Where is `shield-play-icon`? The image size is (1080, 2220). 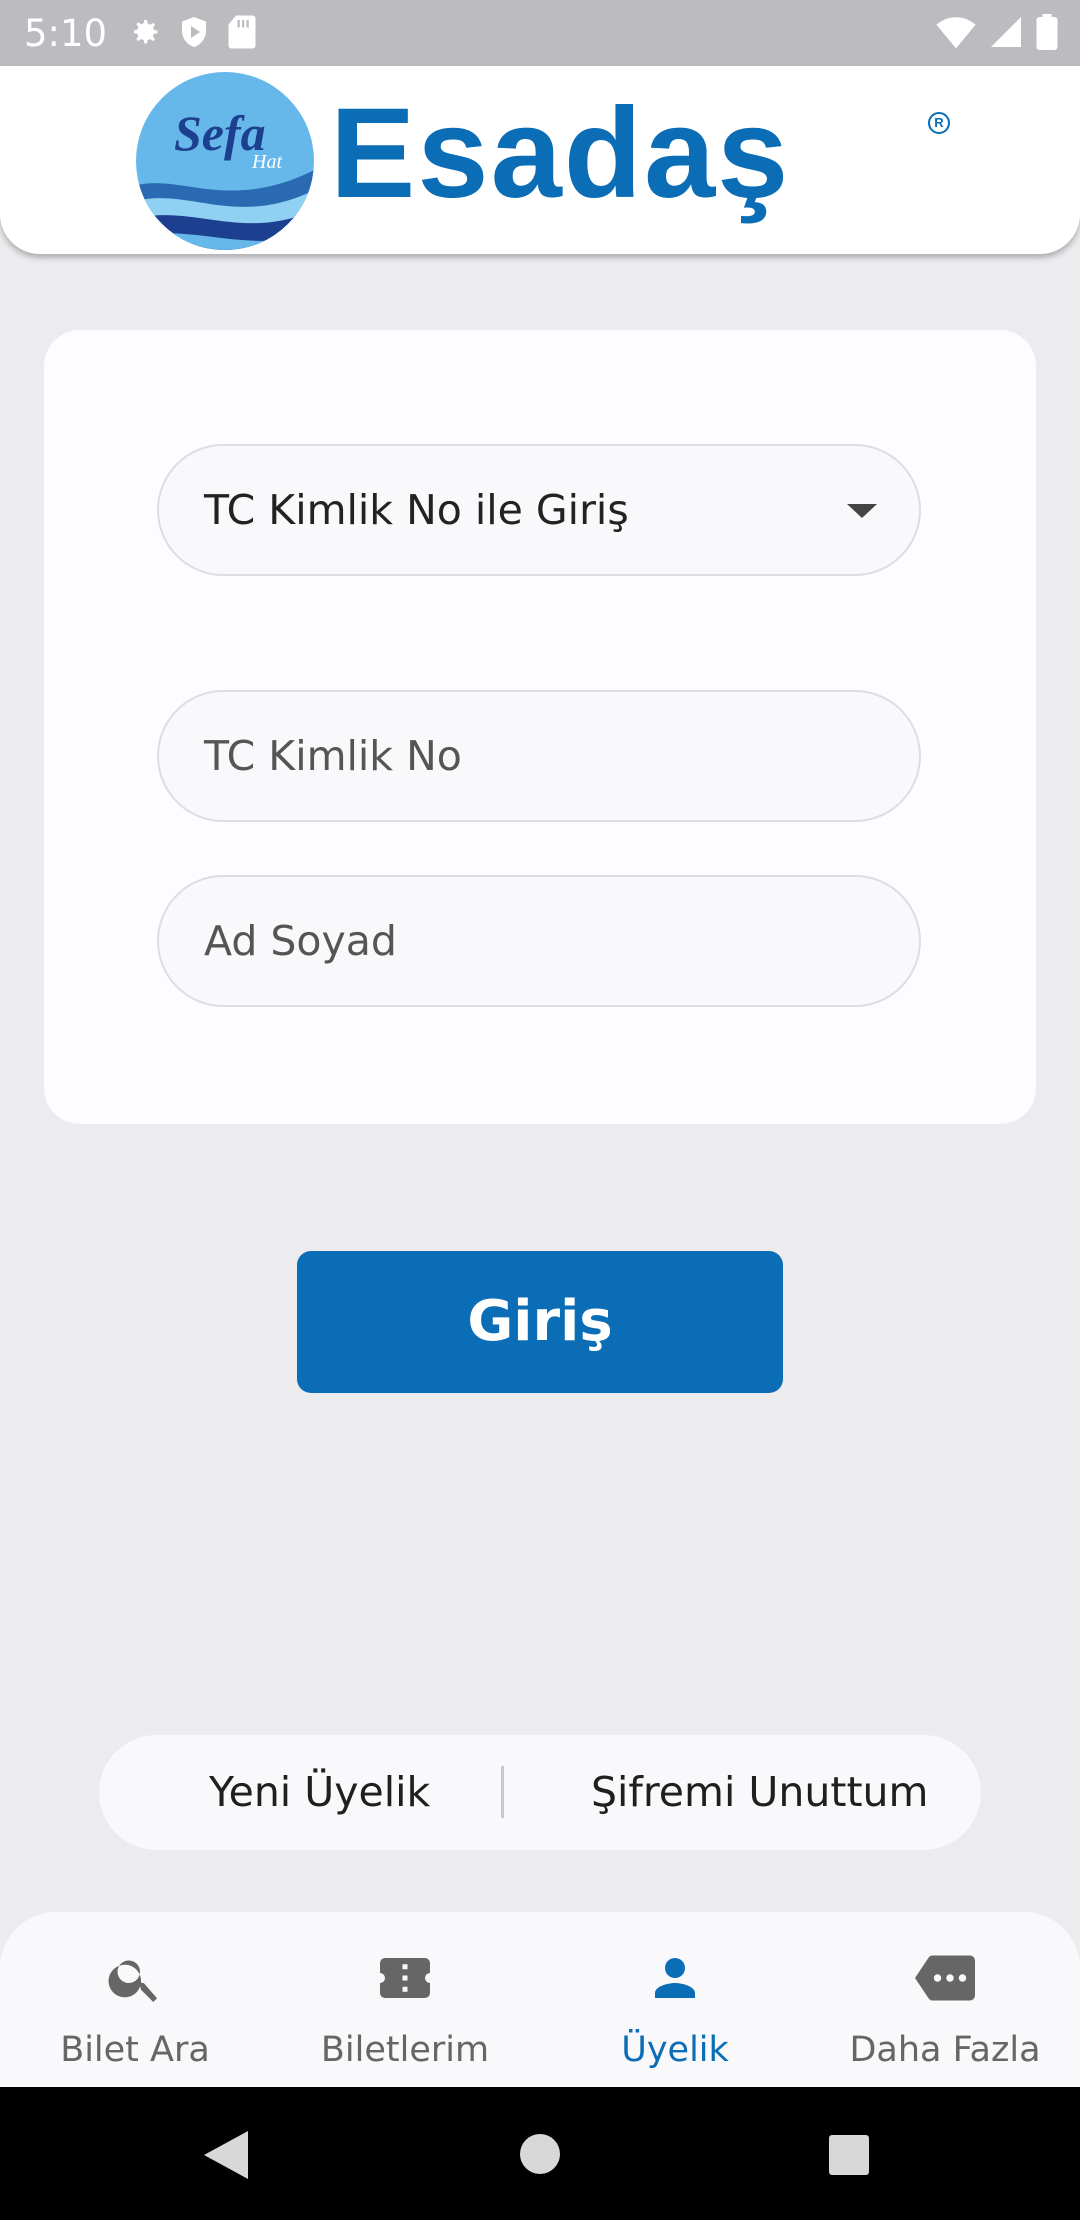 shield-play-icon is located at coordinates (194, 32).